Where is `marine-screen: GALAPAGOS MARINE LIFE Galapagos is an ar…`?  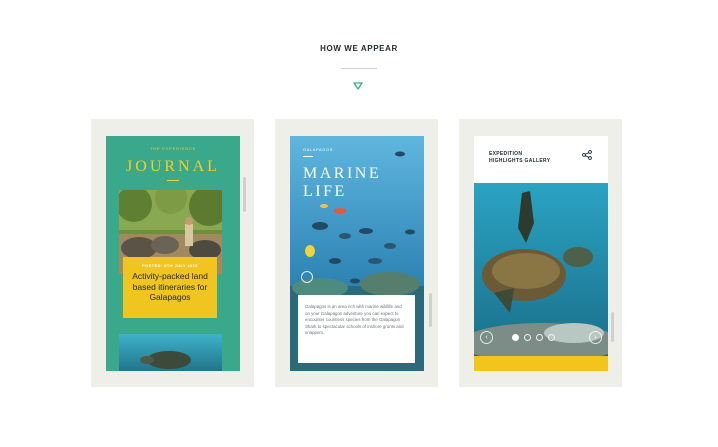 marine-screen: GALAPAGOS MARINE LIFE Galapagos is an ar… is located at coordinates (357, 253).